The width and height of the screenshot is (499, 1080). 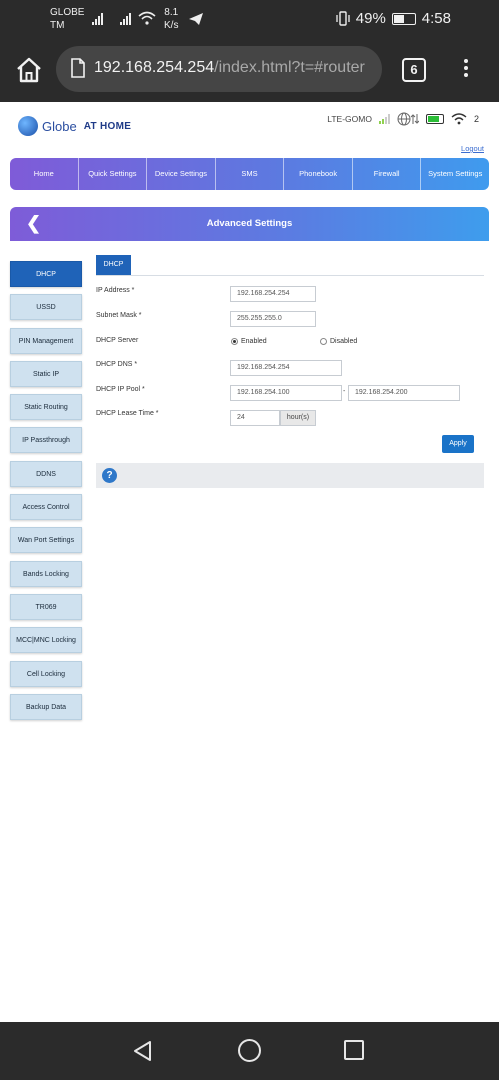 What do you see at coordinates (117, 340) in the screenshot?
I see `dhcp-server-label: DHCP Server` at bounding box center [117, 340].